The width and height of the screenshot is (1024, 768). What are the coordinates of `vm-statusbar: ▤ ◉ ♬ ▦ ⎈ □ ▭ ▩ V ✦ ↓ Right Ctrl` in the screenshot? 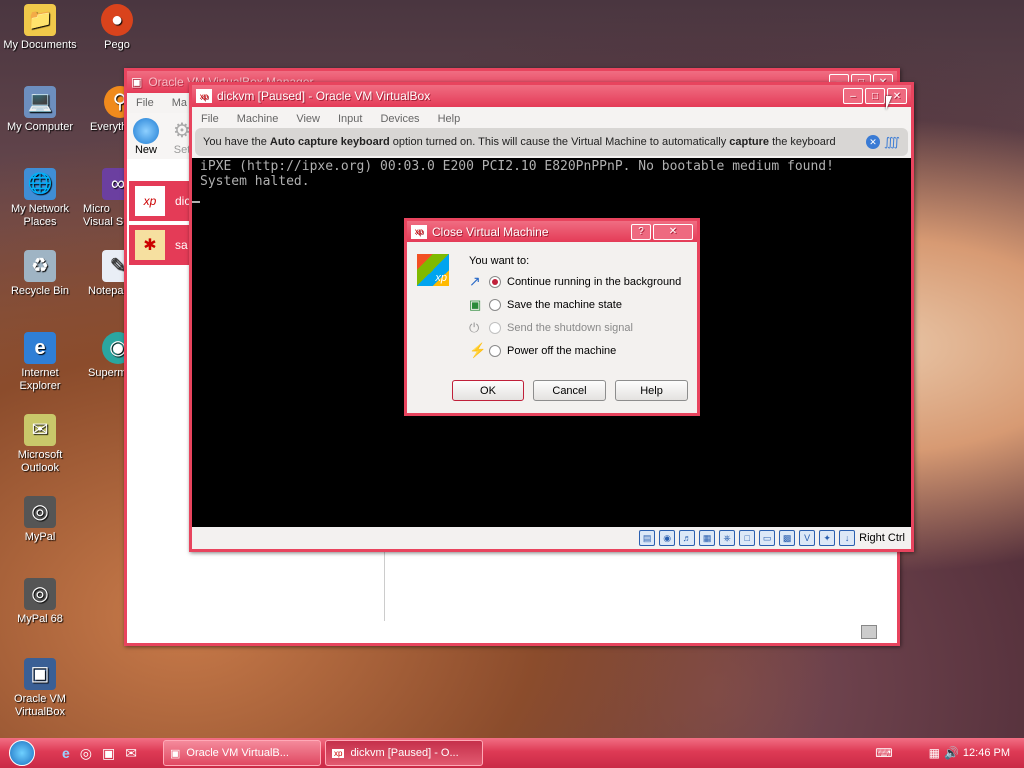 It's located at (551, 538).